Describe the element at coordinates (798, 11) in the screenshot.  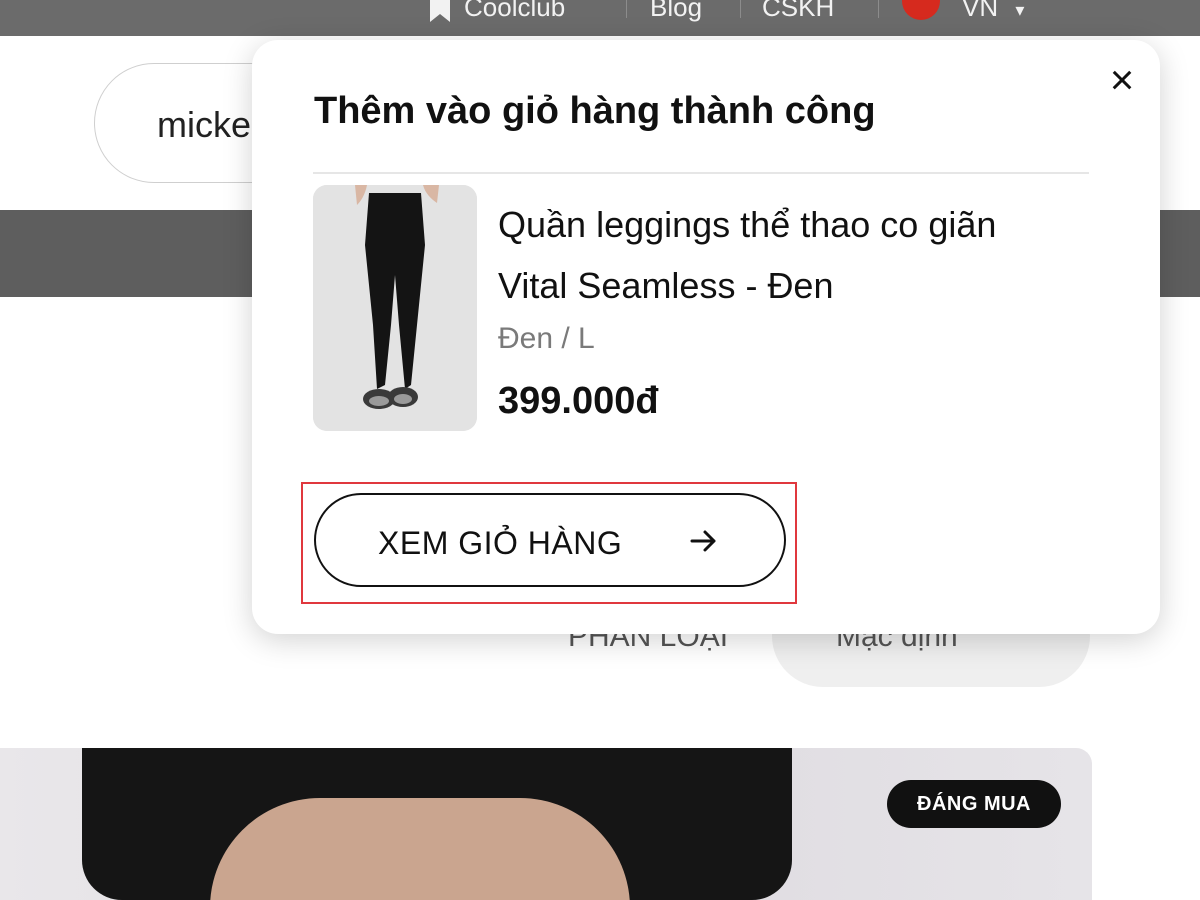
I see `cskh-link: CSKH` at that location.